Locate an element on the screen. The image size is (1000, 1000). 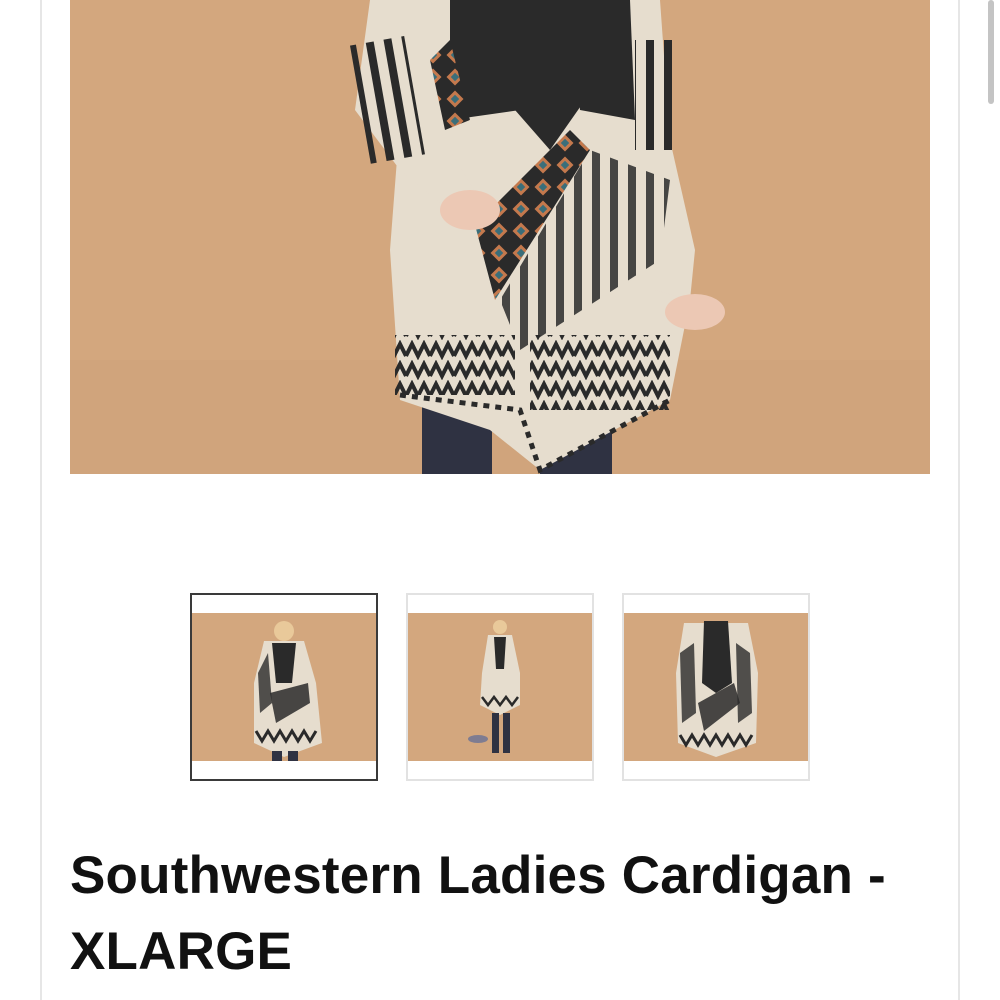
thumbnail-strip is located at coordinates (501, 688).